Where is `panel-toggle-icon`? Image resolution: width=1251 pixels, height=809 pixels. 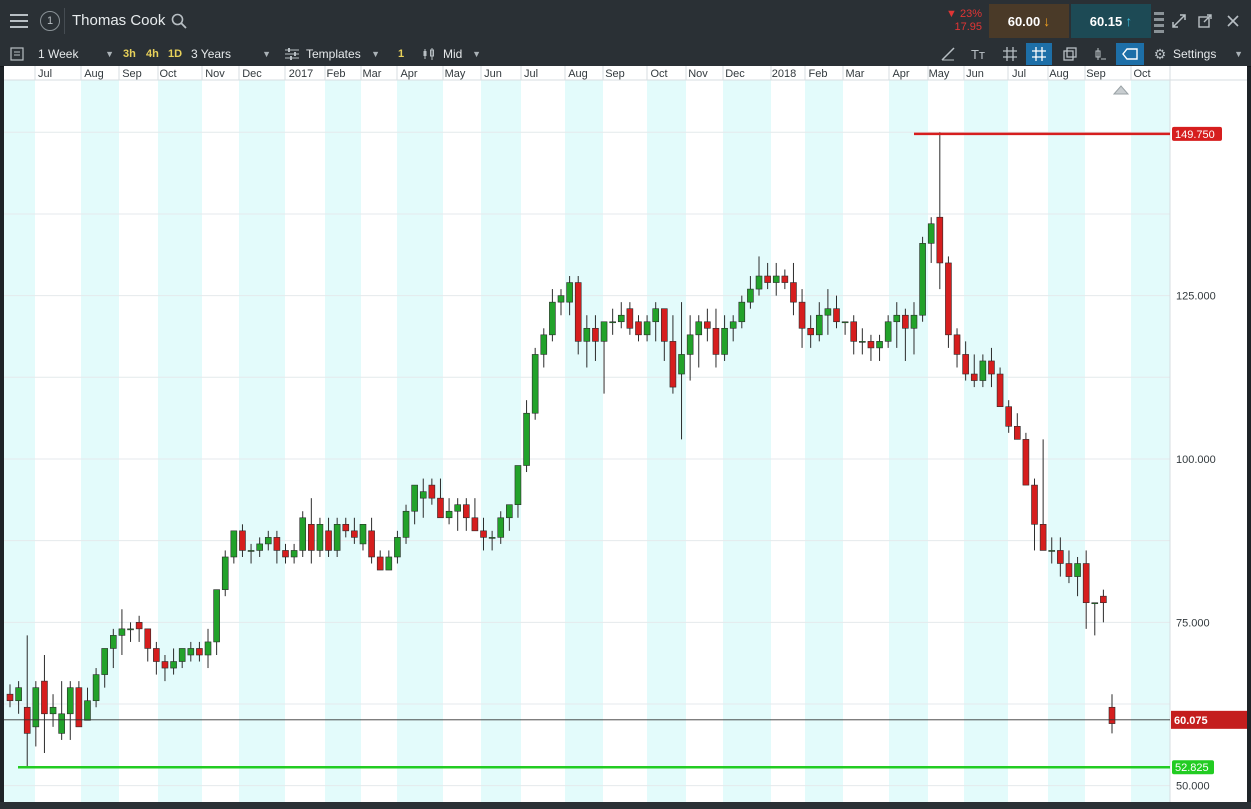 panel-toggle-icon is located at coordinates (17, 54).